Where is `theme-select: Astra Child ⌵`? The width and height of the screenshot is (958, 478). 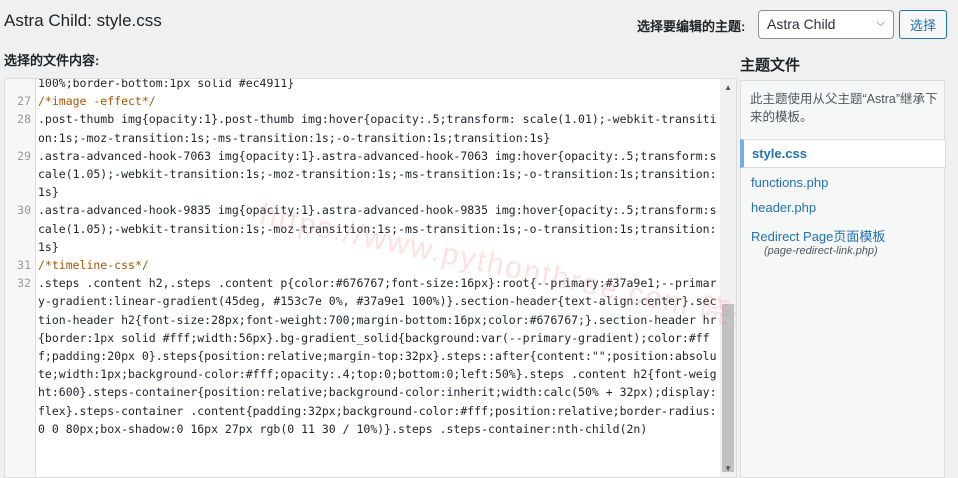 theme-select: Astra Child ⌵ is located at coordinates (826, 24).